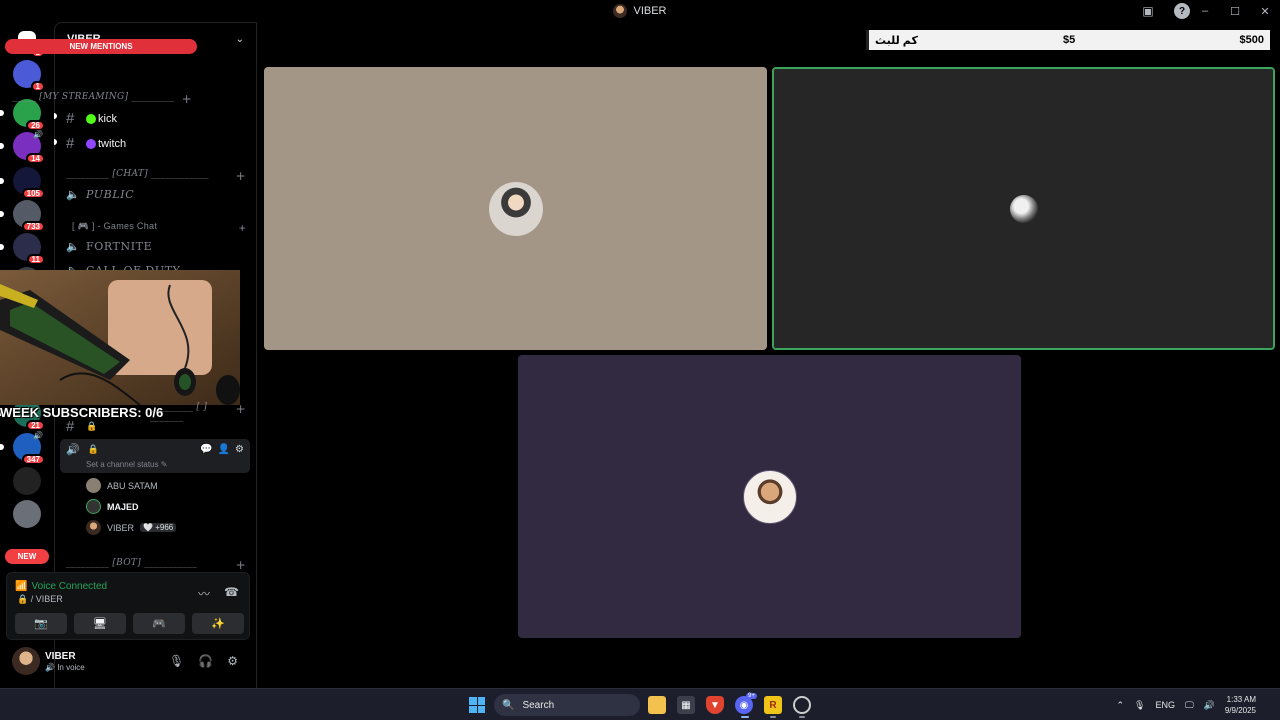 This screenshot has width=1280, height=720. I want to click on screen-share-button: 🖥, so click(100, 623).